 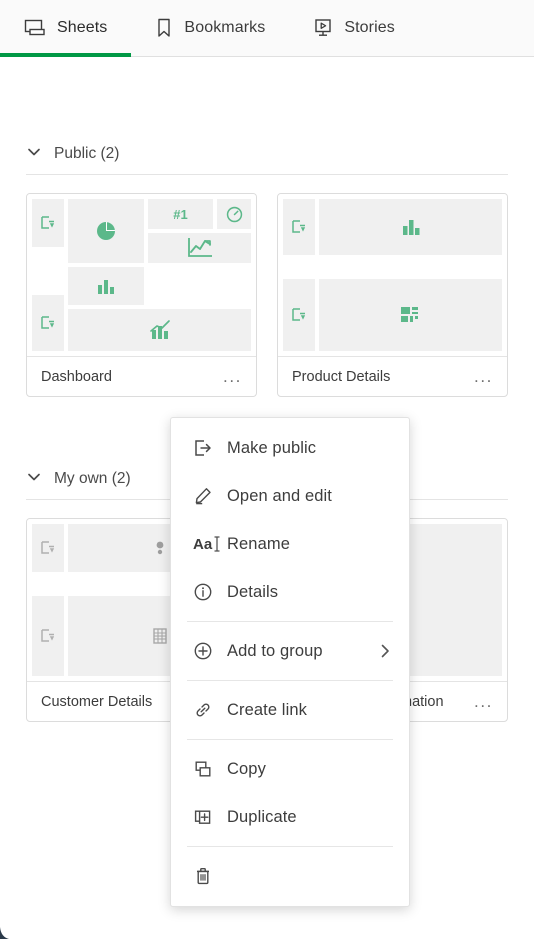 What do you see at coordinates (234, 214) in the screenshot?
I see `gauge-icon` at bounding box center [234, 214].